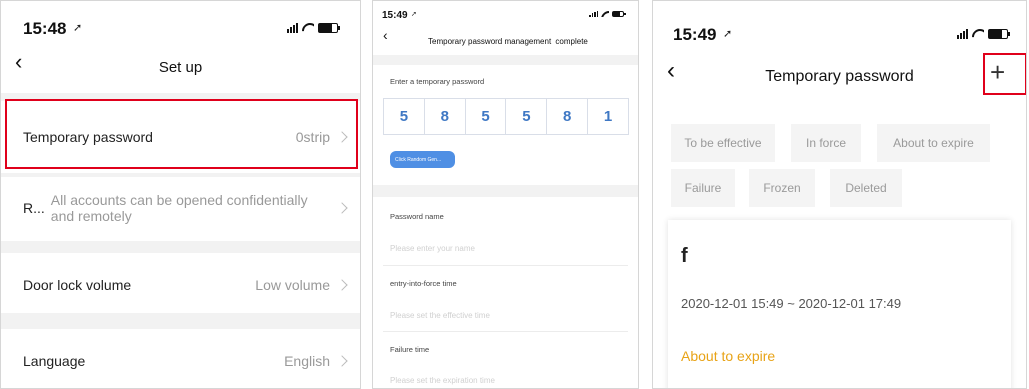 This screenshot has width=1029, height=389. What do you see at coordinates (703, 188) in the screenshot?
I see `filter-tag: Failure` at bounding box center [703, 188].